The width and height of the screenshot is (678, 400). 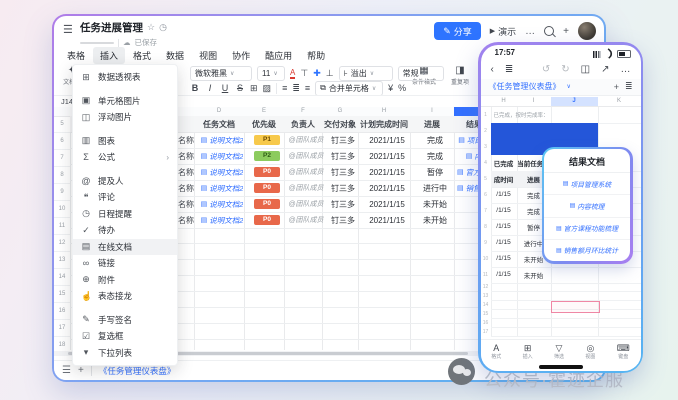 I want to click on underline-button: U, so click(x=225, y=88).